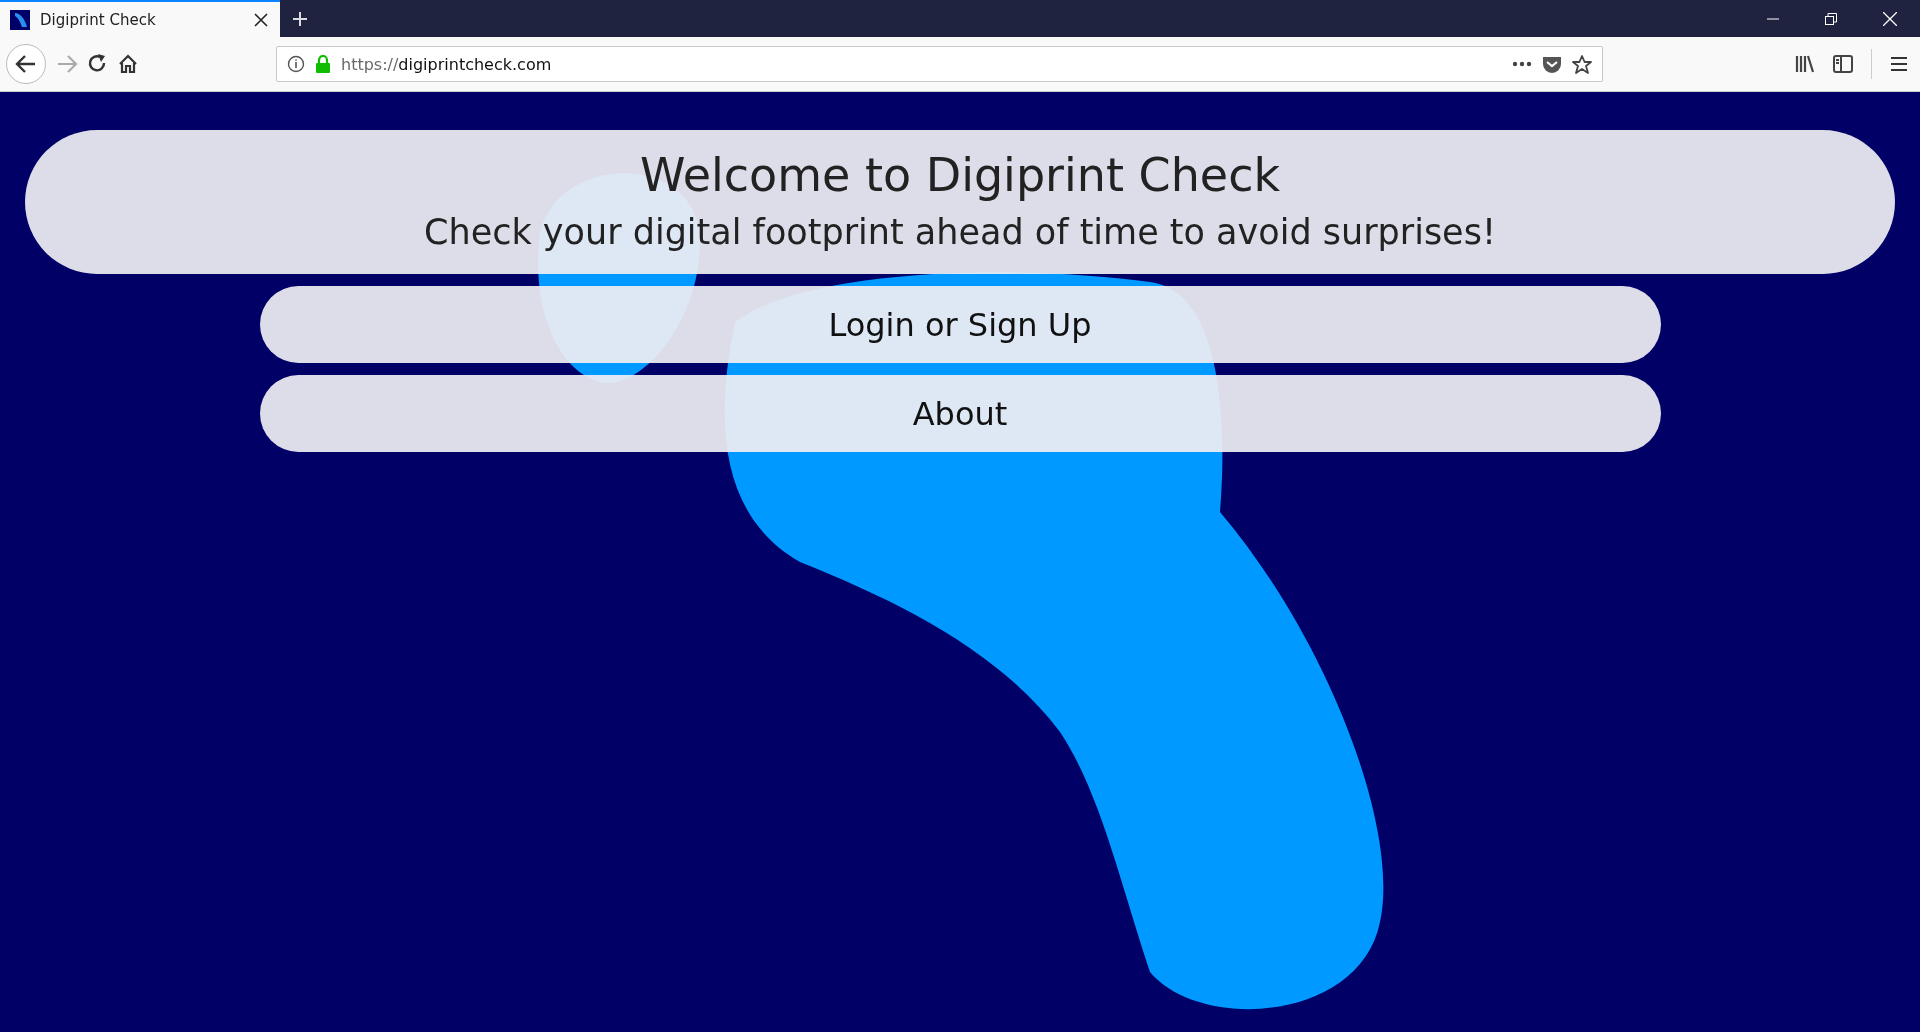  Describe the element at coordinates (1582, 64) in the screenshot. I see `star-icon` at that location.